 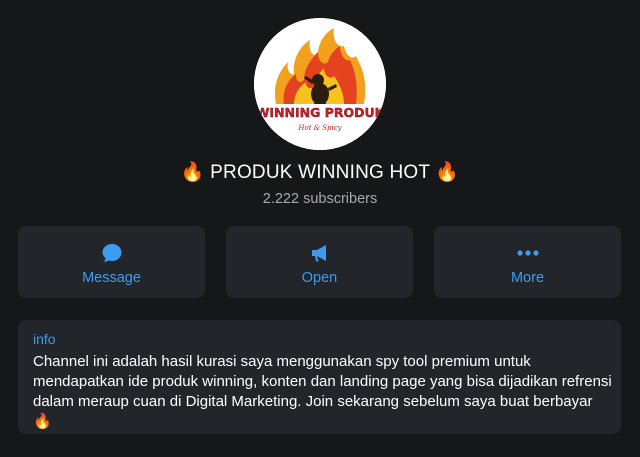 I want to click on message-button: Message, so click(x=111, y=262).